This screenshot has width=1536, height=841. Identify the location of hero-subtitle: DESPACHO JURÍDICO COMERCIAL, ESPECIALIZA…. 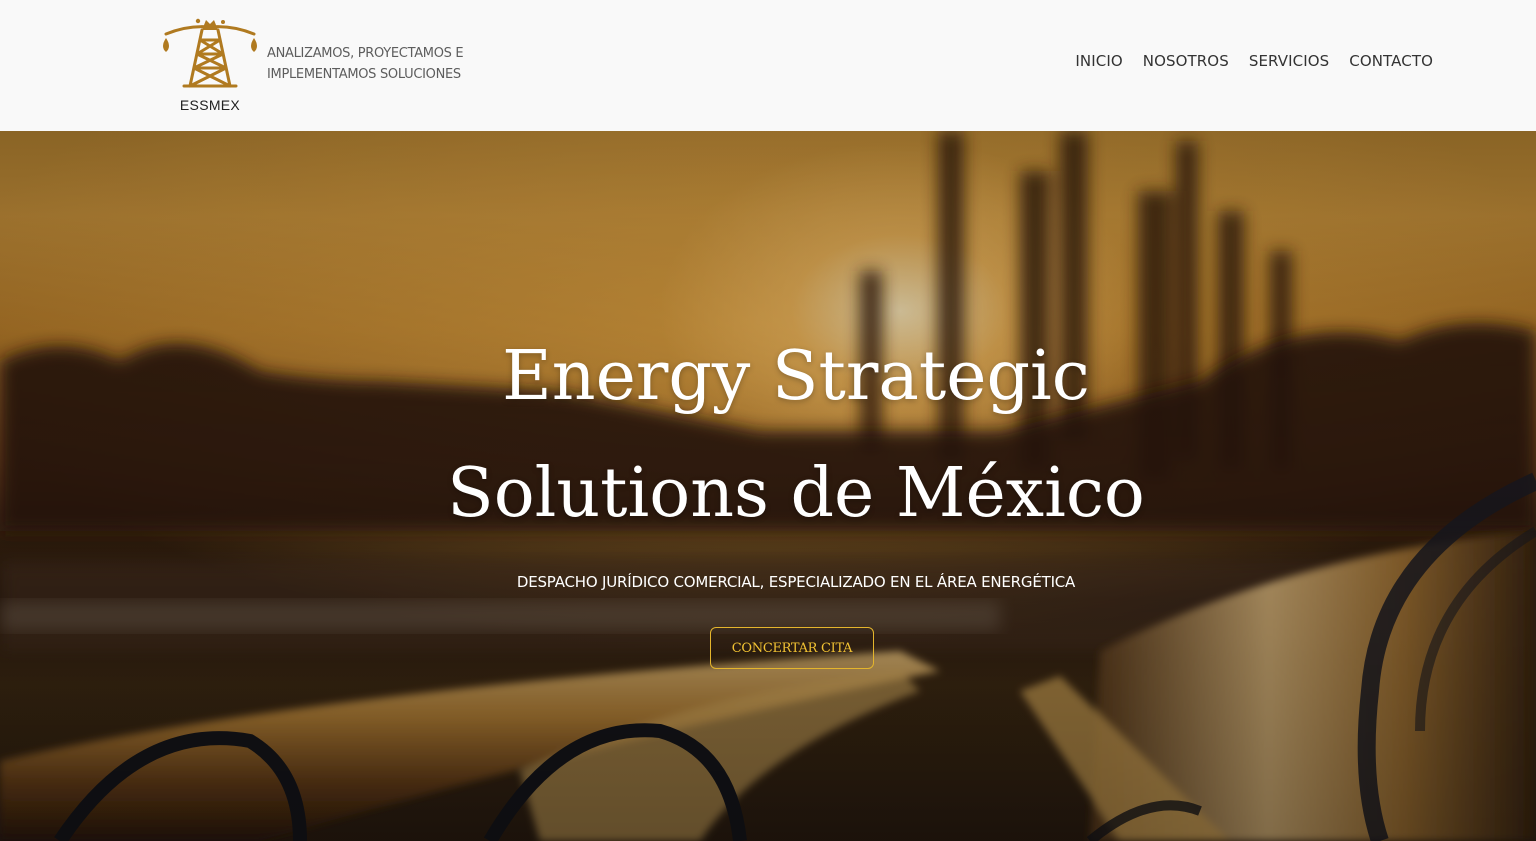
(796, 582).